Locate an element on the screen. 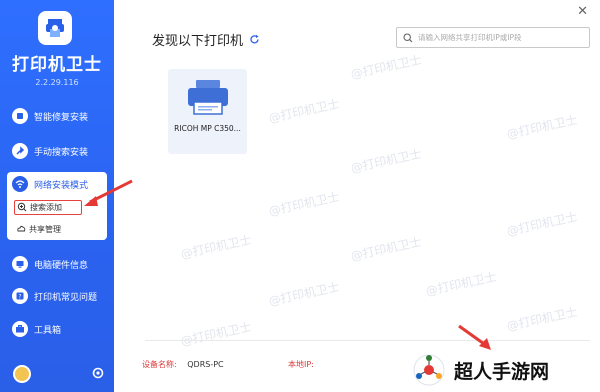  nav-smart-repair: 智能修复安装 is located at coordinates (58, 116).